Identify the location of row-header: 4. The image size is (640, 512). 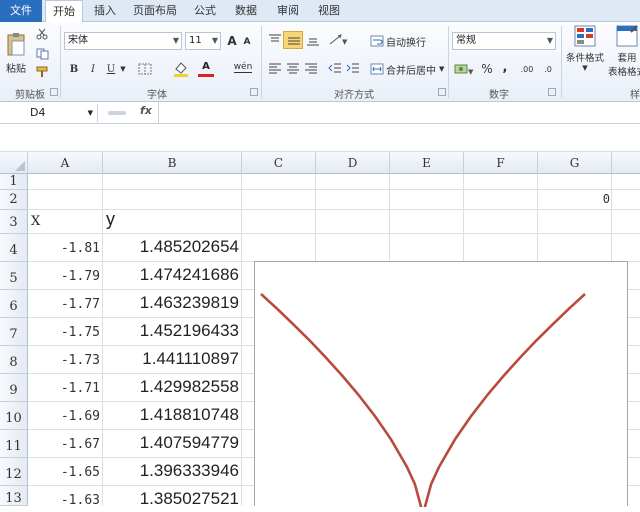
(14, 248).